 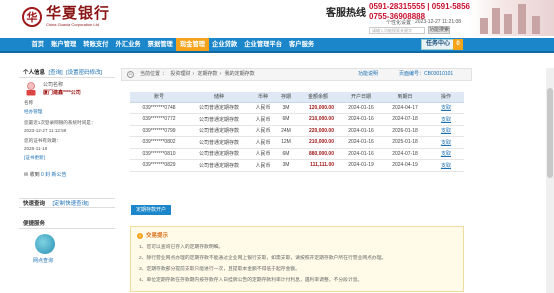 I want to click on col-action: 操作, so click(x=446, y=97).